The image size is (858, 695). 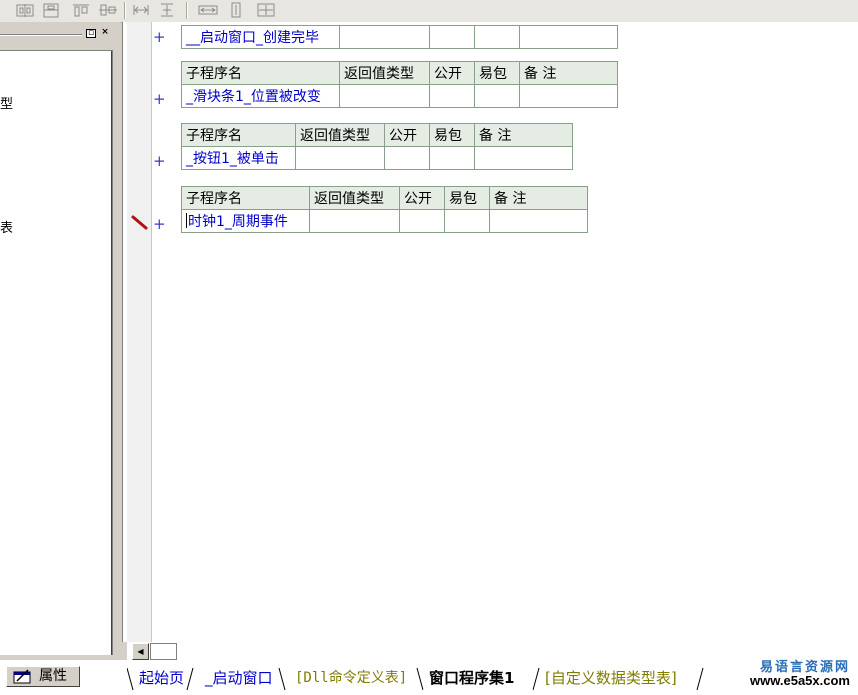 I want to click on sub-name-cell: _滑块条1_位置被改变, so click(x=260, y=96).